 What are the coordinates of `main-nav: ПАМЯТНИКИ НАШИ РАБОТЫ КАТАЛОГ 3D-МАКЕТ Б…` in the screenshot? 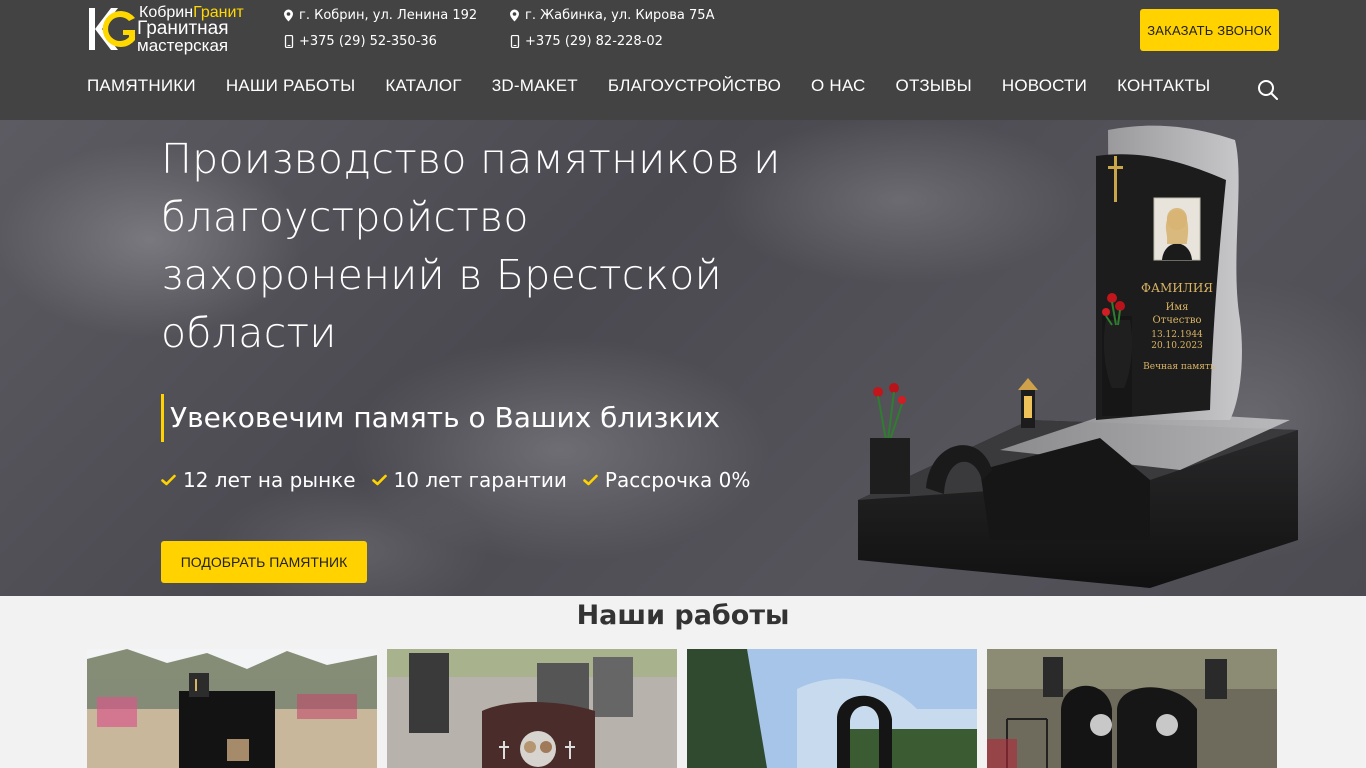 It's located at (663, 88).